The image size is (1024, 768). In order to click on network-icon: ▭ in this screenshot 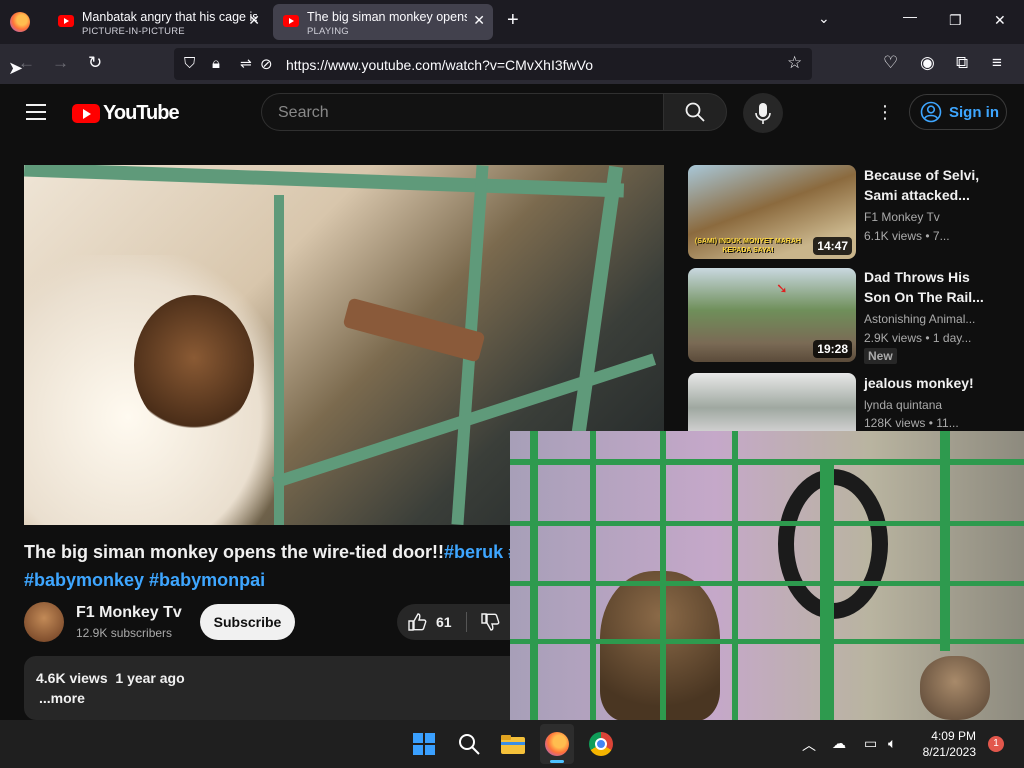, I will do `click(870, 743)`.